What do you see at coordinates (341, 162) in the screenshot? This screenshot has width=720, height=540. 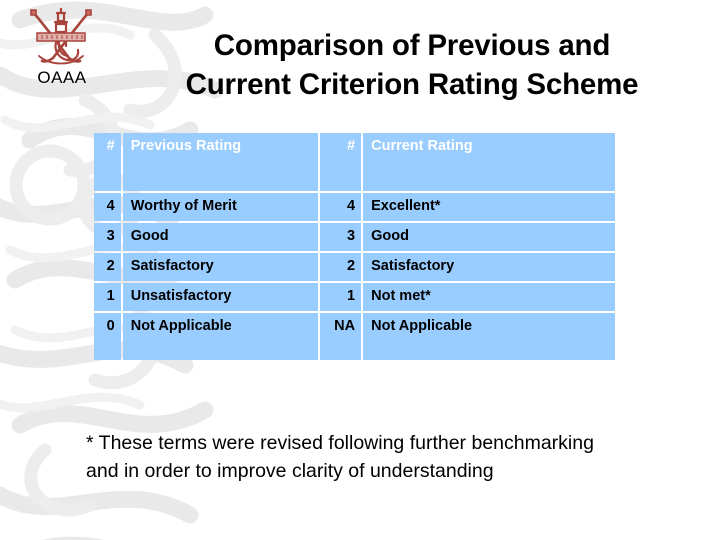 I see `header-cell-current-num: #` at bounding box center [341, 162].